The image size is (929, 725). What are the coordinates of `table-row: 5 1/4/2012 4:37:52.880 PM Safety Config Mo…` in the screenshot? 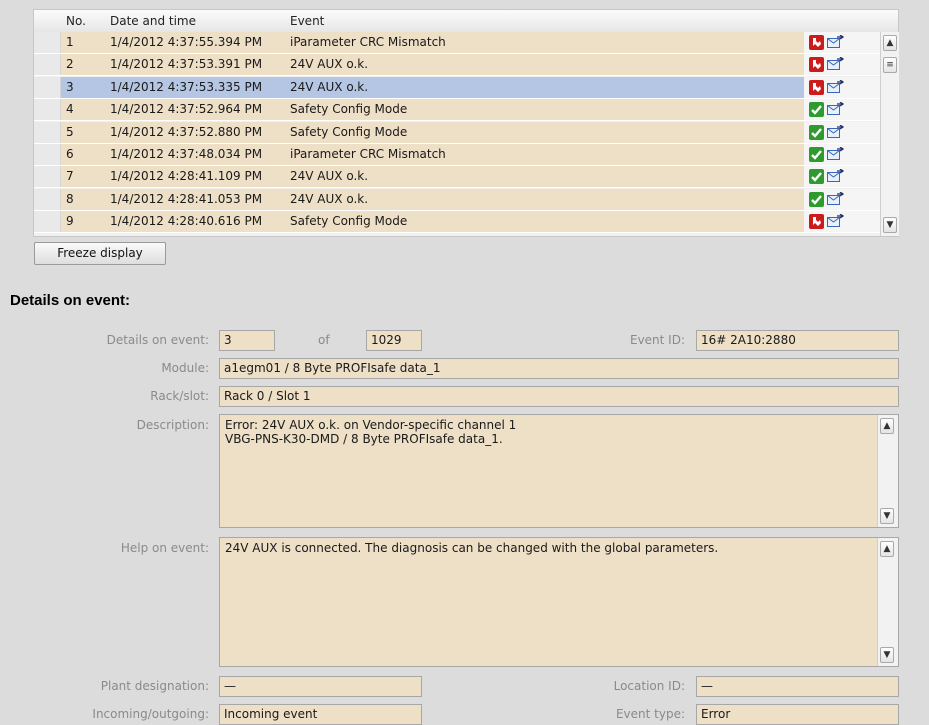 It's located at (457, 132).